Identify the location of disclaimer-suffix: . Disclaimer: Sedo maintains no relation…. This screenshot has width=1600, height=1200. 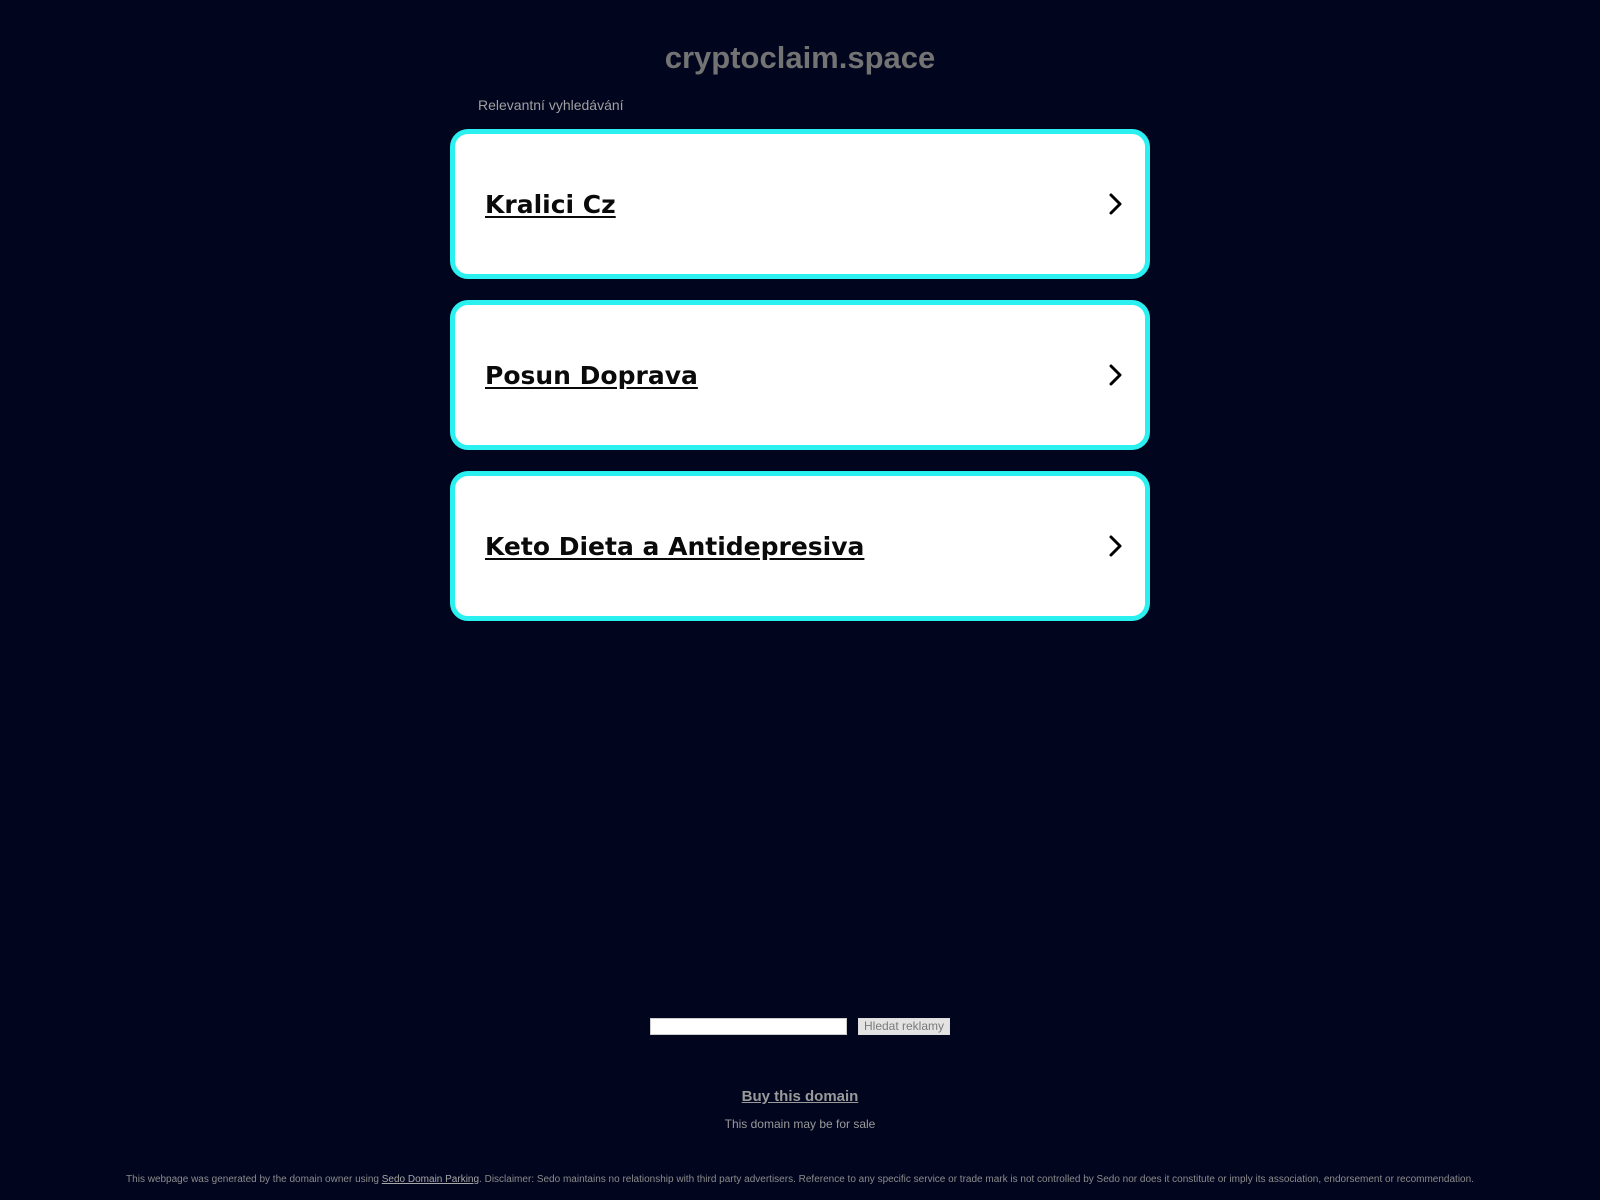
(976, 1179).